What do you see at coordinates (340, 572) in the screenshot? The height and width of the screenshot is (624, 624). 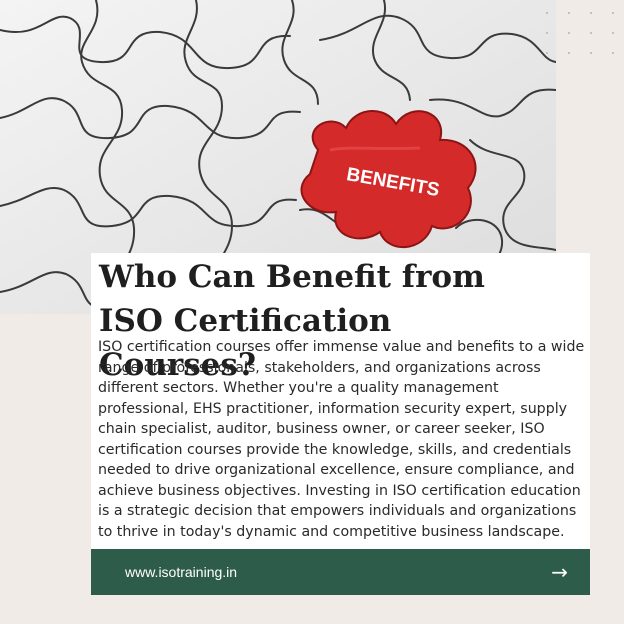 I see `website-link-bar: www.isotraining.in →` at bounding box center [340, 572].